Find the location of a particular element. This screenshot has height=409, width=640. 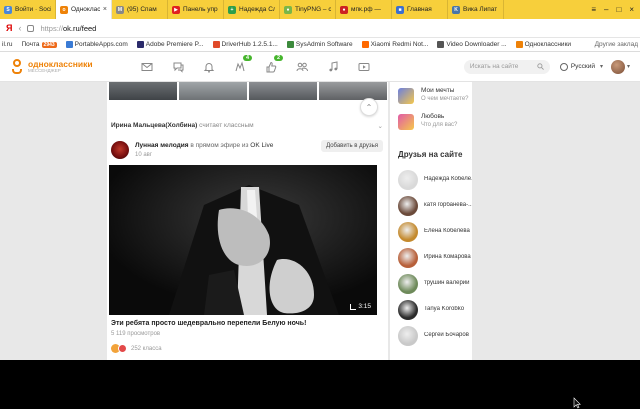

friend-name: Елена Кобелева is located at coordinates (448, 231).